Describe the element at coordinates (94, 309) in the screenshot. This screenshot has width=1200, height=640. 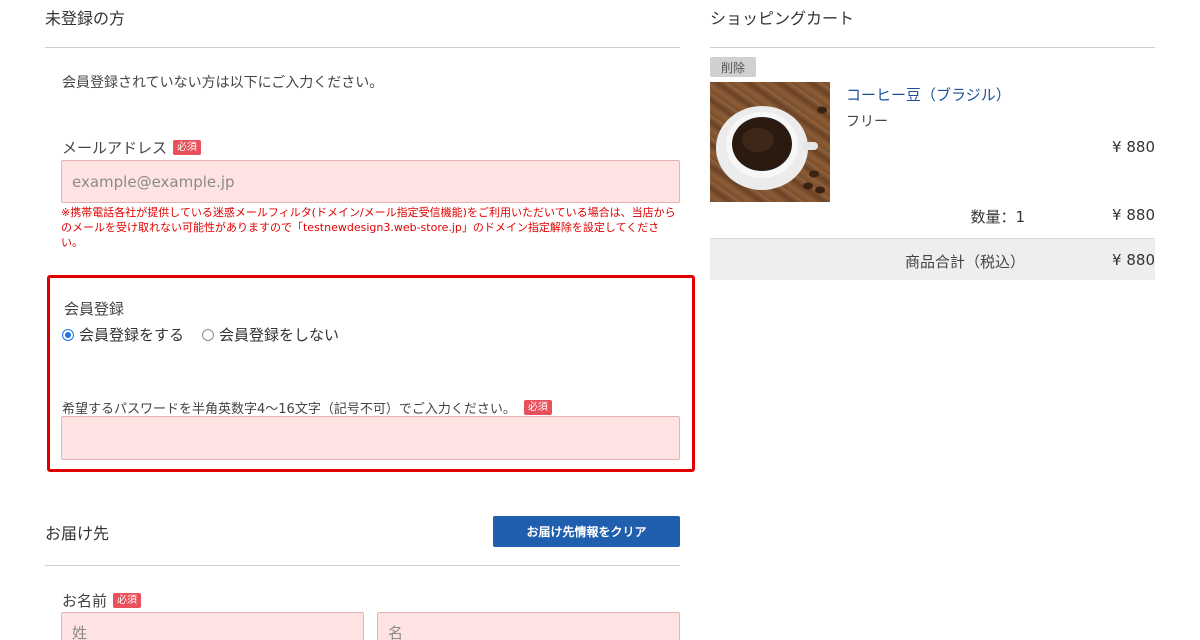
I see `member-registration-title: 会員登録` at that location.